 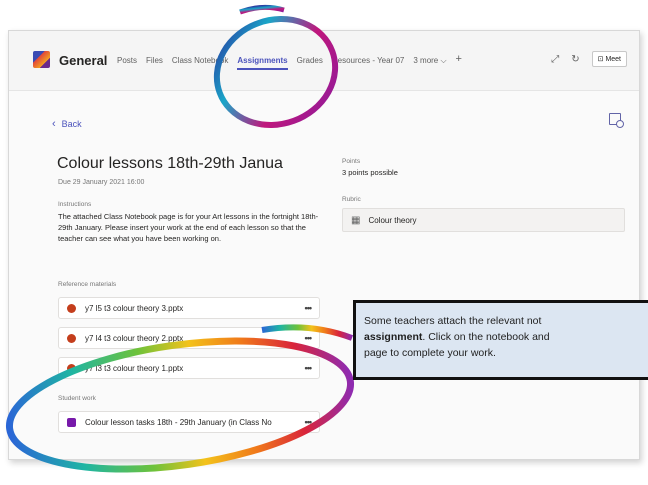 What do you see at coordinates (77, 398) in the screenshot?
I see `student-work-label: Student work` at bounding box center [77, 398].